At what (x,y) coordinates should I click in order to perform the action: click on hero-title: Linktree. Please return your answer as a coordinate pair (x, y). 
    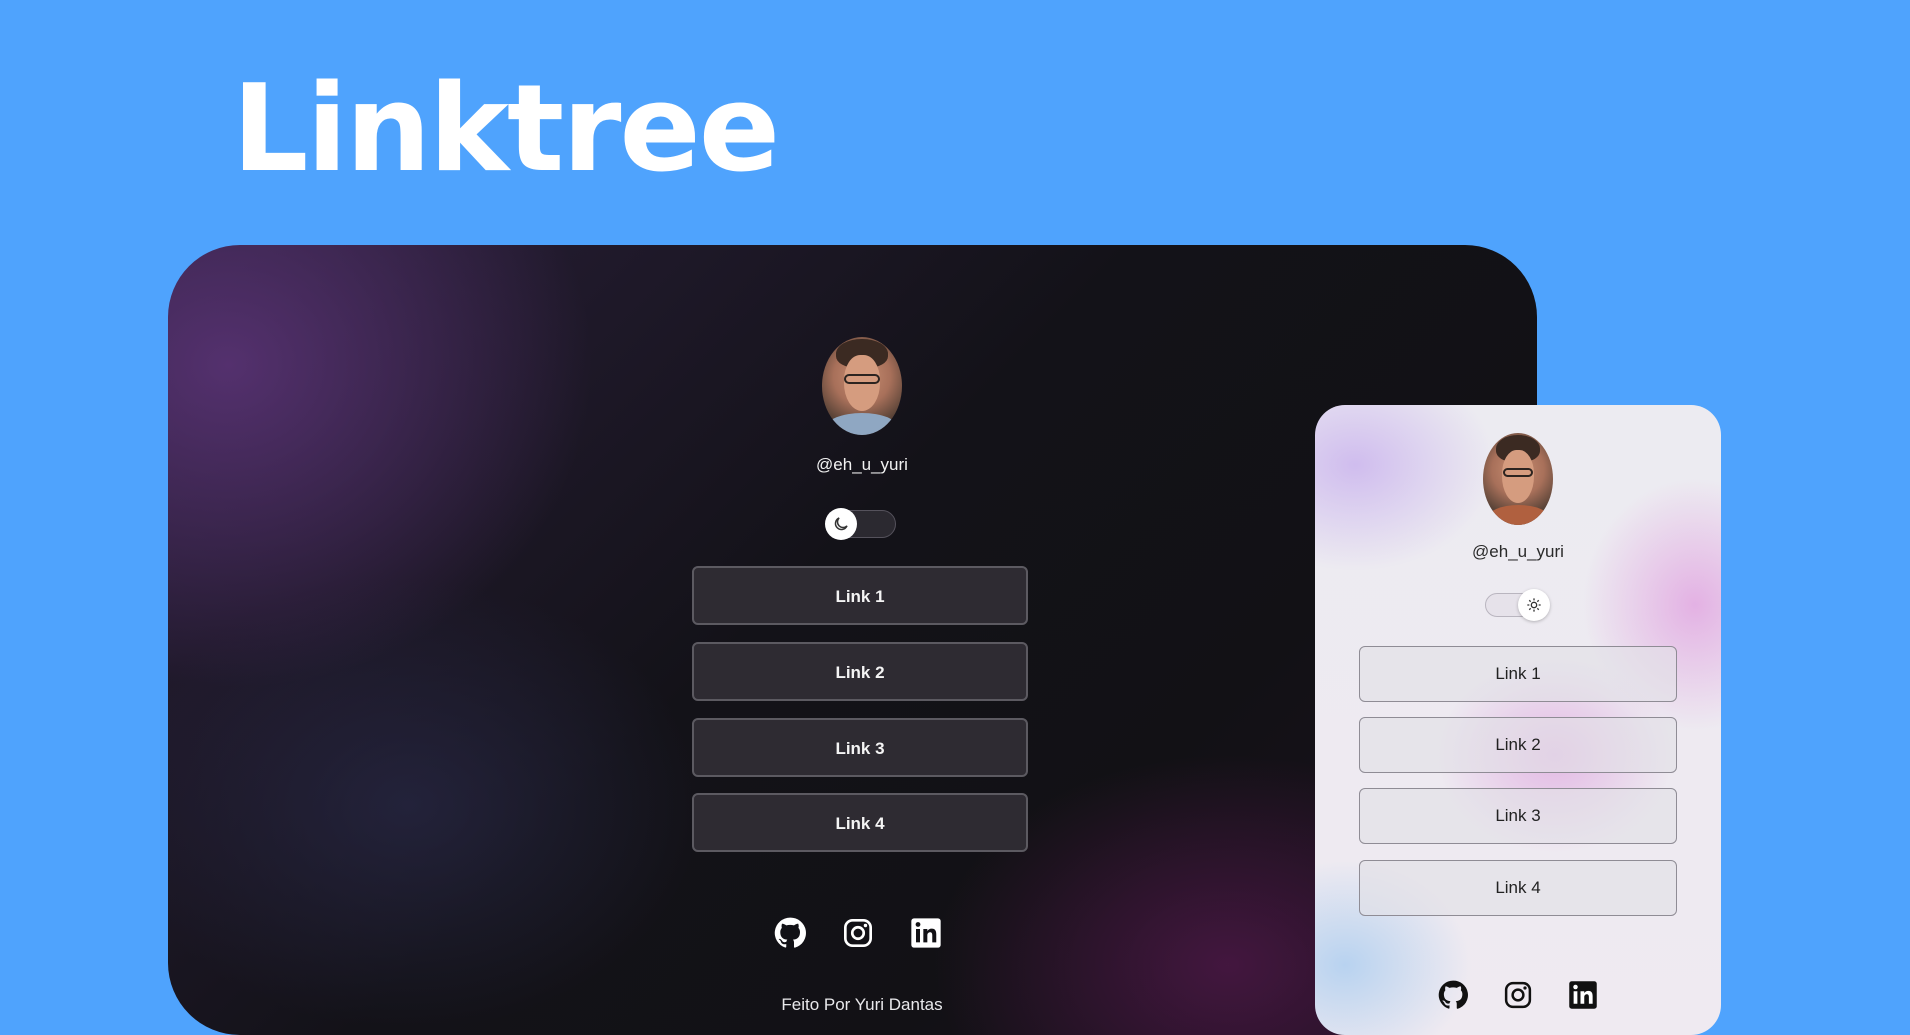
    Looking at the image, I should click on (506, 129).